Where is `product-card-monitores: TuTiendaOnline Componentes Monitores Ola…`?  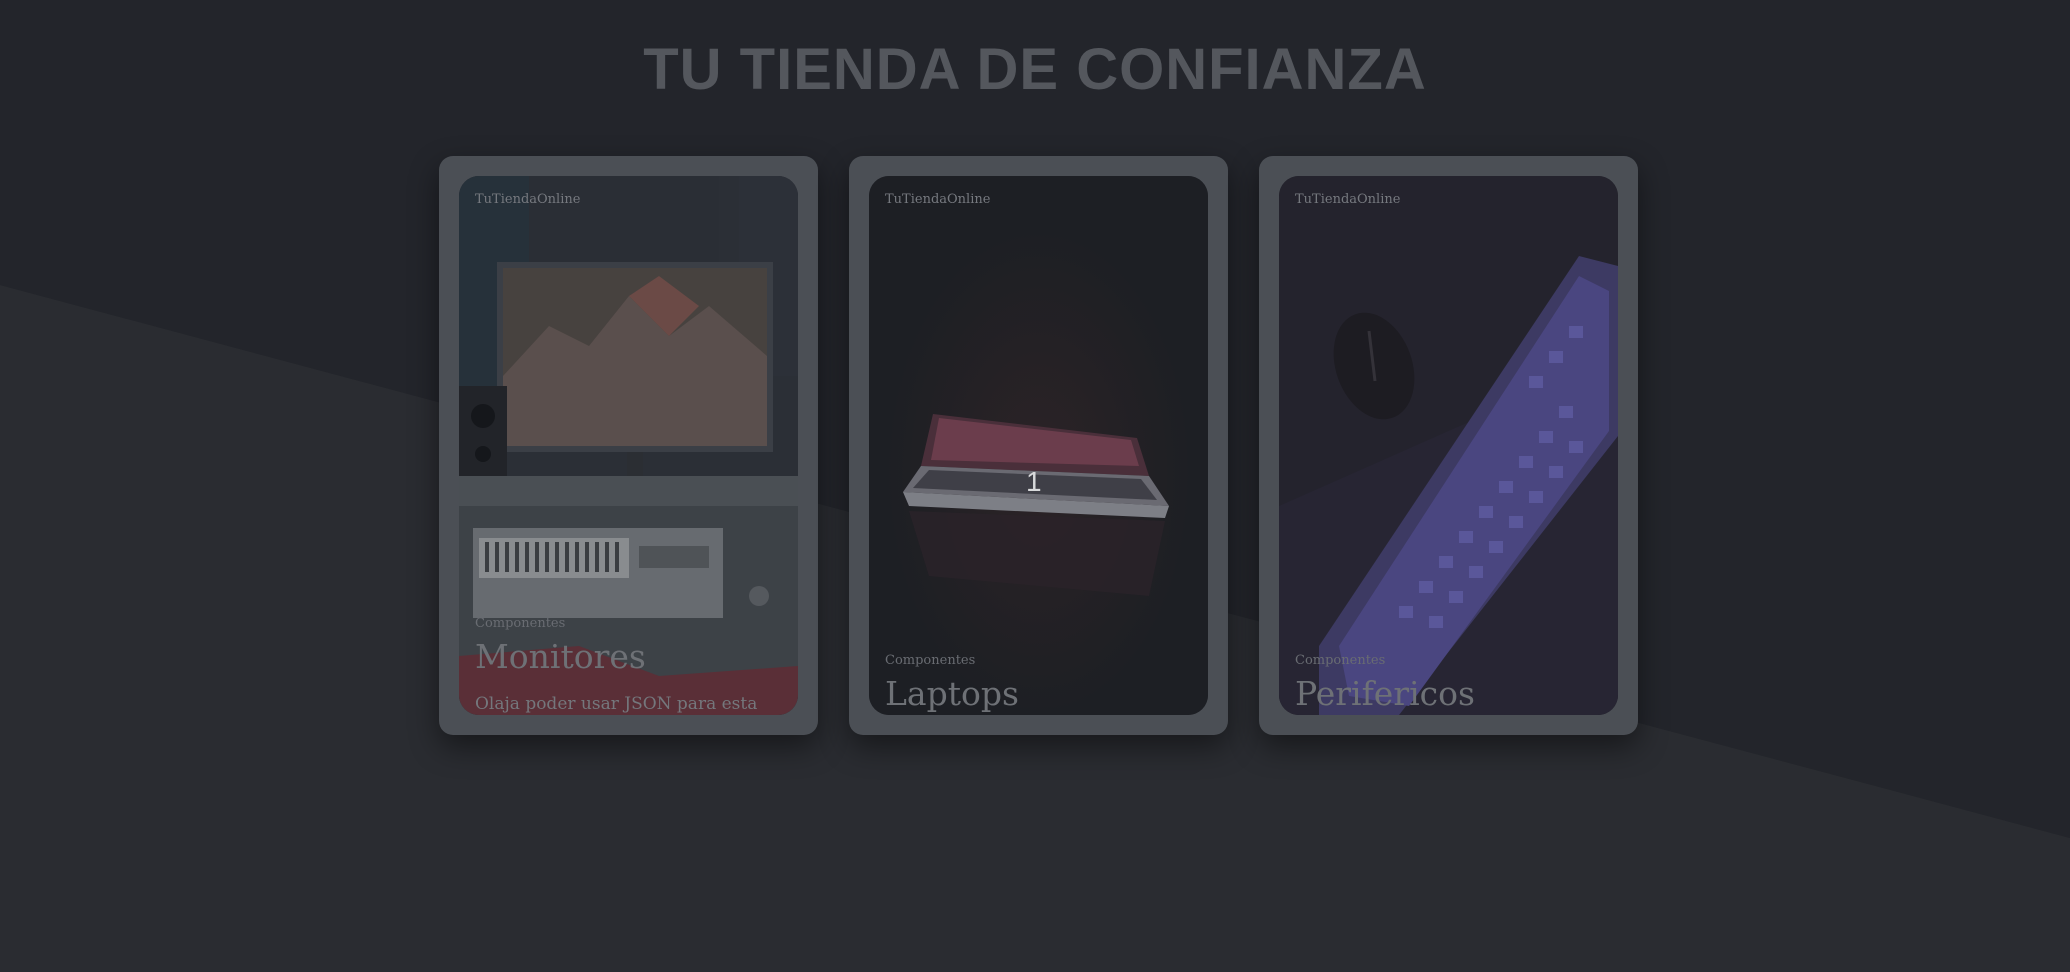 product-card-monitores: TuTiendaOnline Componentes Monitores Ola… is located at coordinates (628, 445).